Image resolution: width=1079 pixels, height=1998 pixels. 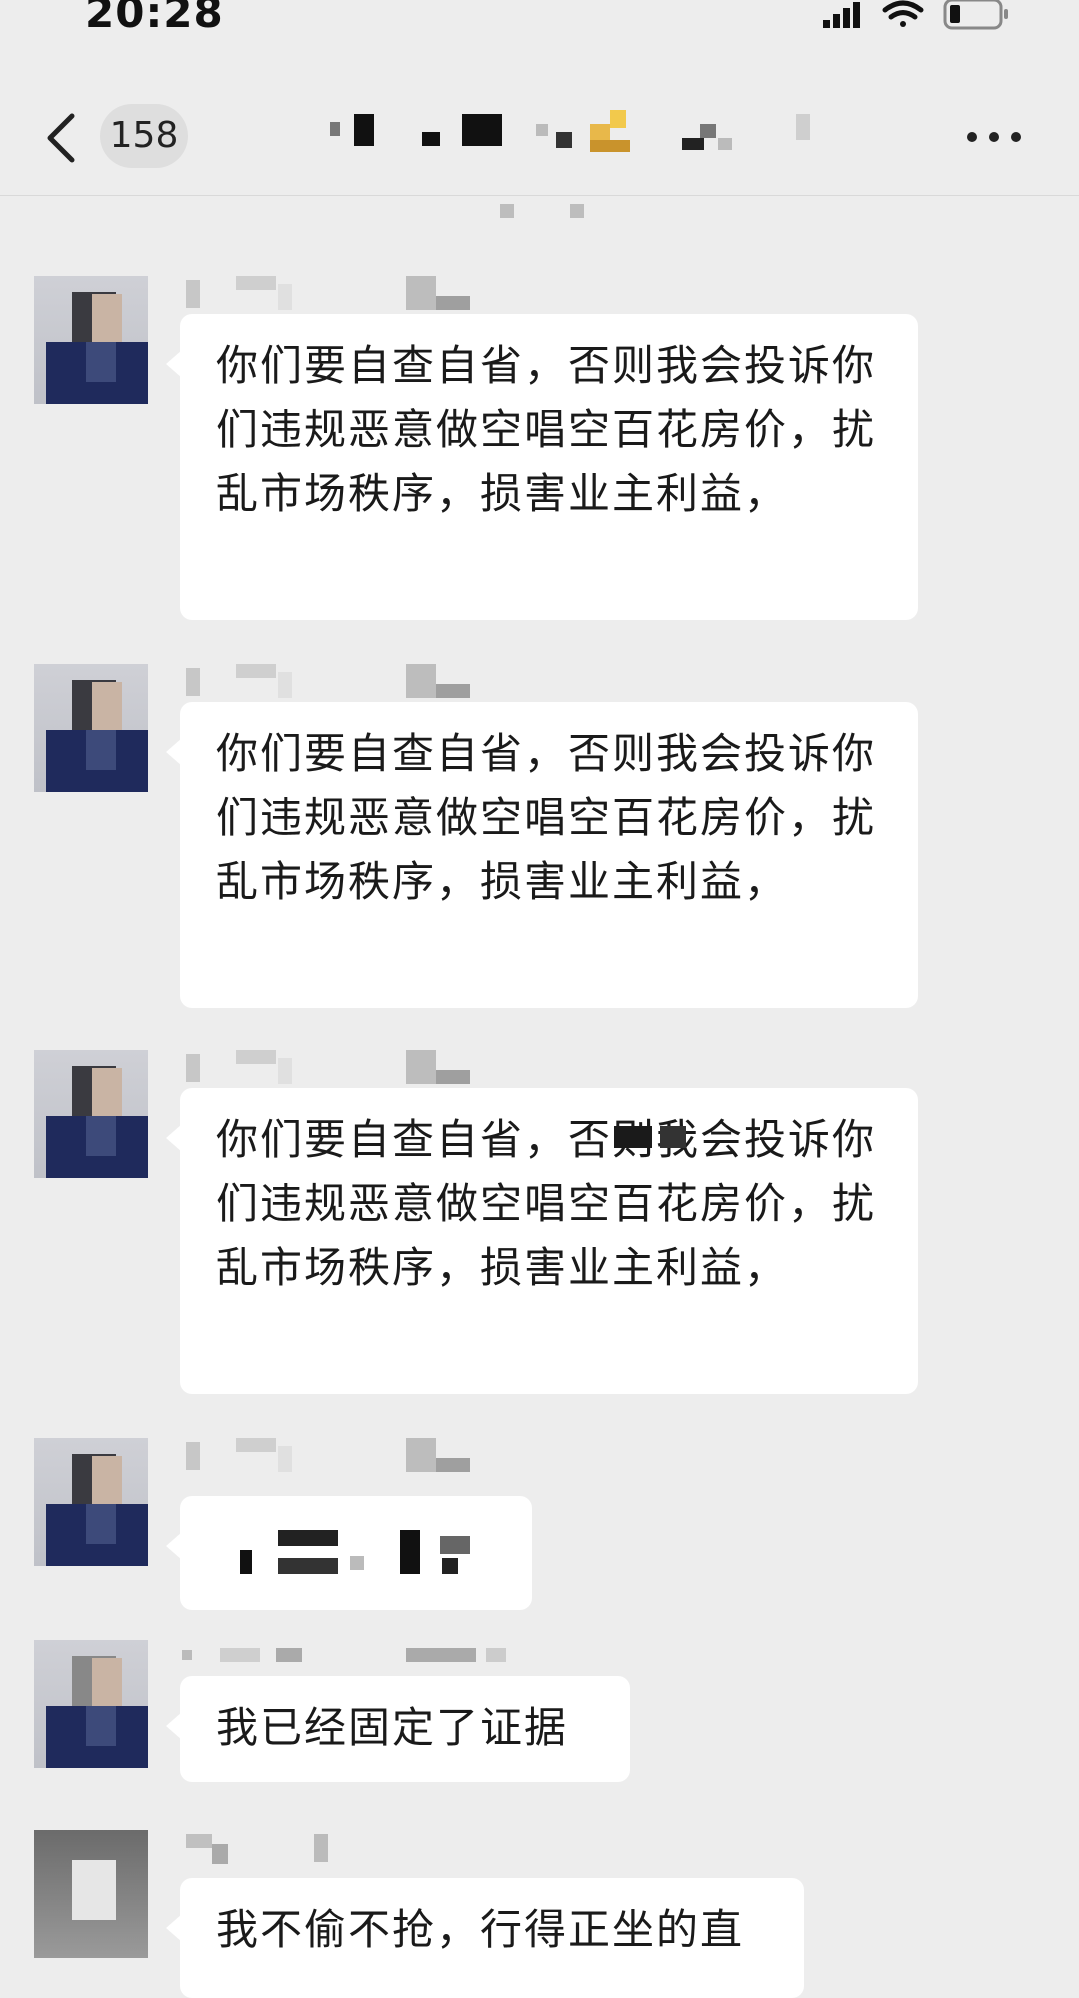 What do you see at coordinates (841, 15) in the screenshot?
I see `signal-icon` at bounding box center [841, 15].